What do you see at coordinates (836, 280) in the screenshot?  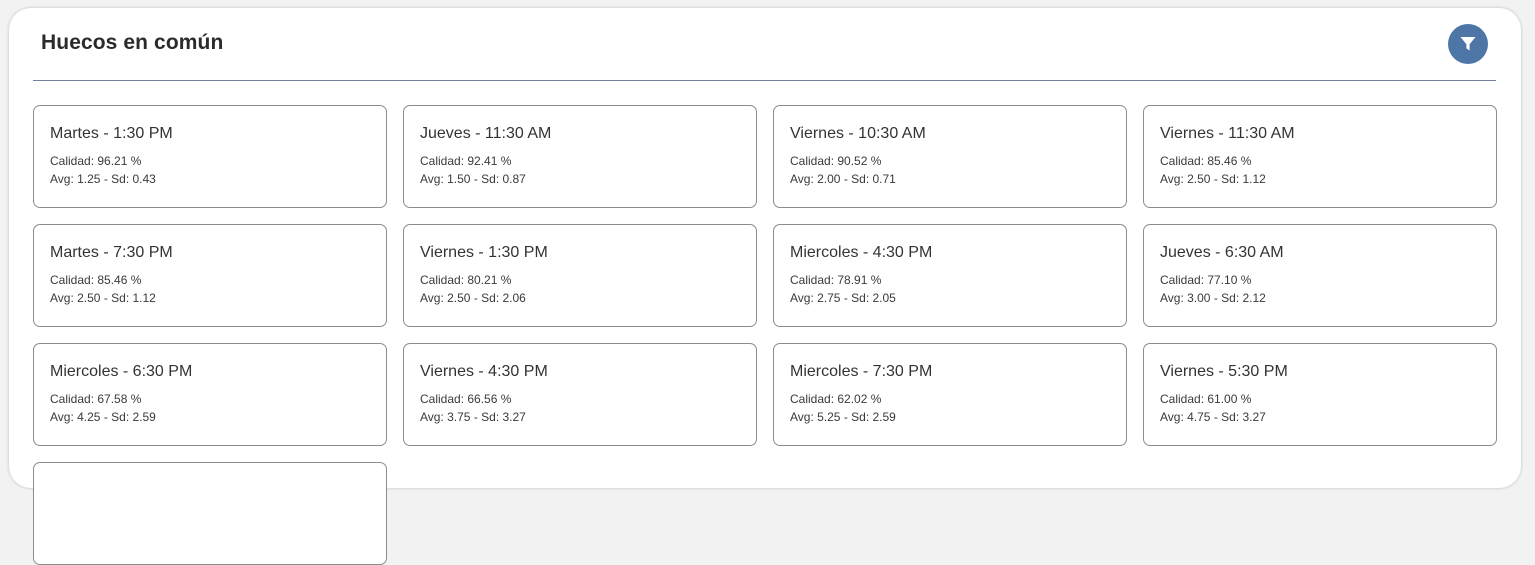 I see `slot-quality: Calidad: 78.91 %` at bounding box center [836, 280].